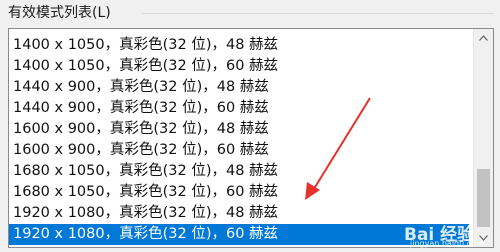 The height and width of the screenshot is (252, 500). I want to click on scroll-up-button, so click(483, 38).